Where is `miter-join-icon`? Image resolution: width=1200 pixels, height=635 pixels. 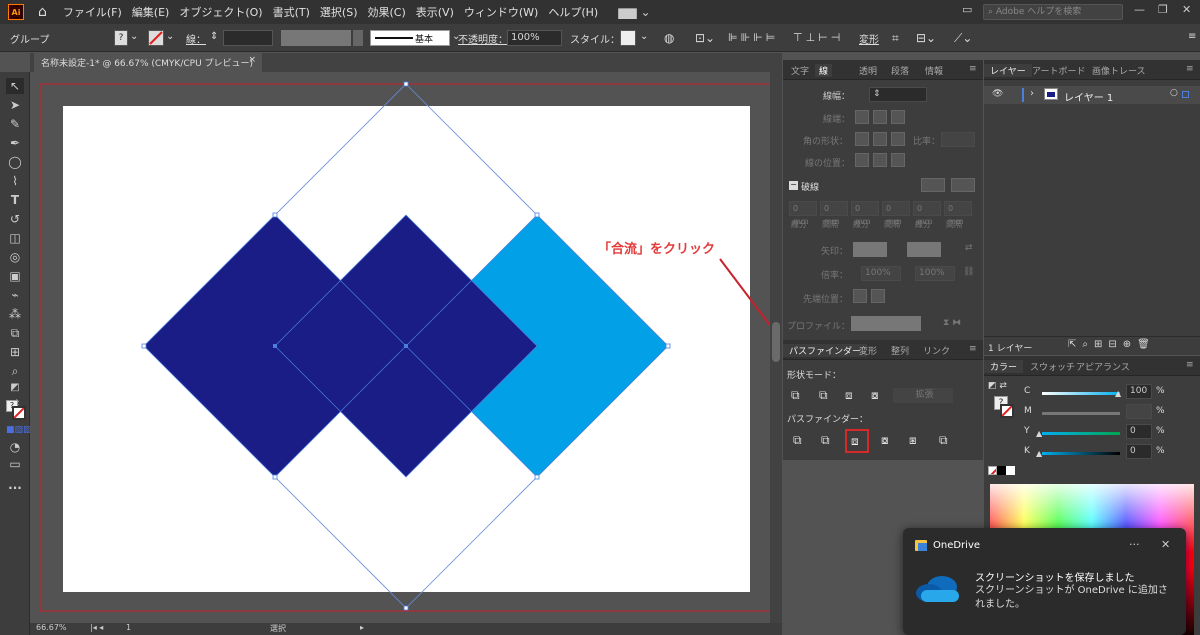 miter-join-icon is located at coordinates (862, 139).